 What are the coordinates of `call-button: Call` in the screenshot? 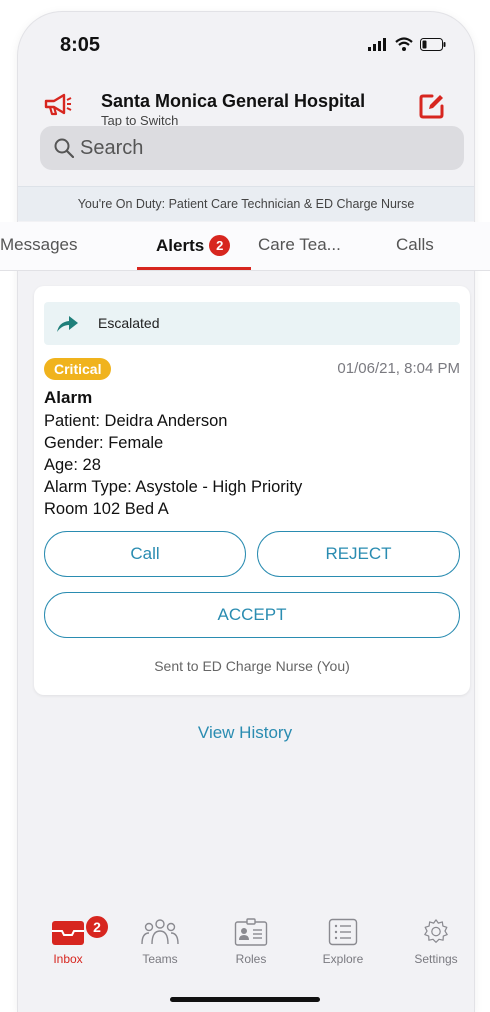 It's located at (145, 554).